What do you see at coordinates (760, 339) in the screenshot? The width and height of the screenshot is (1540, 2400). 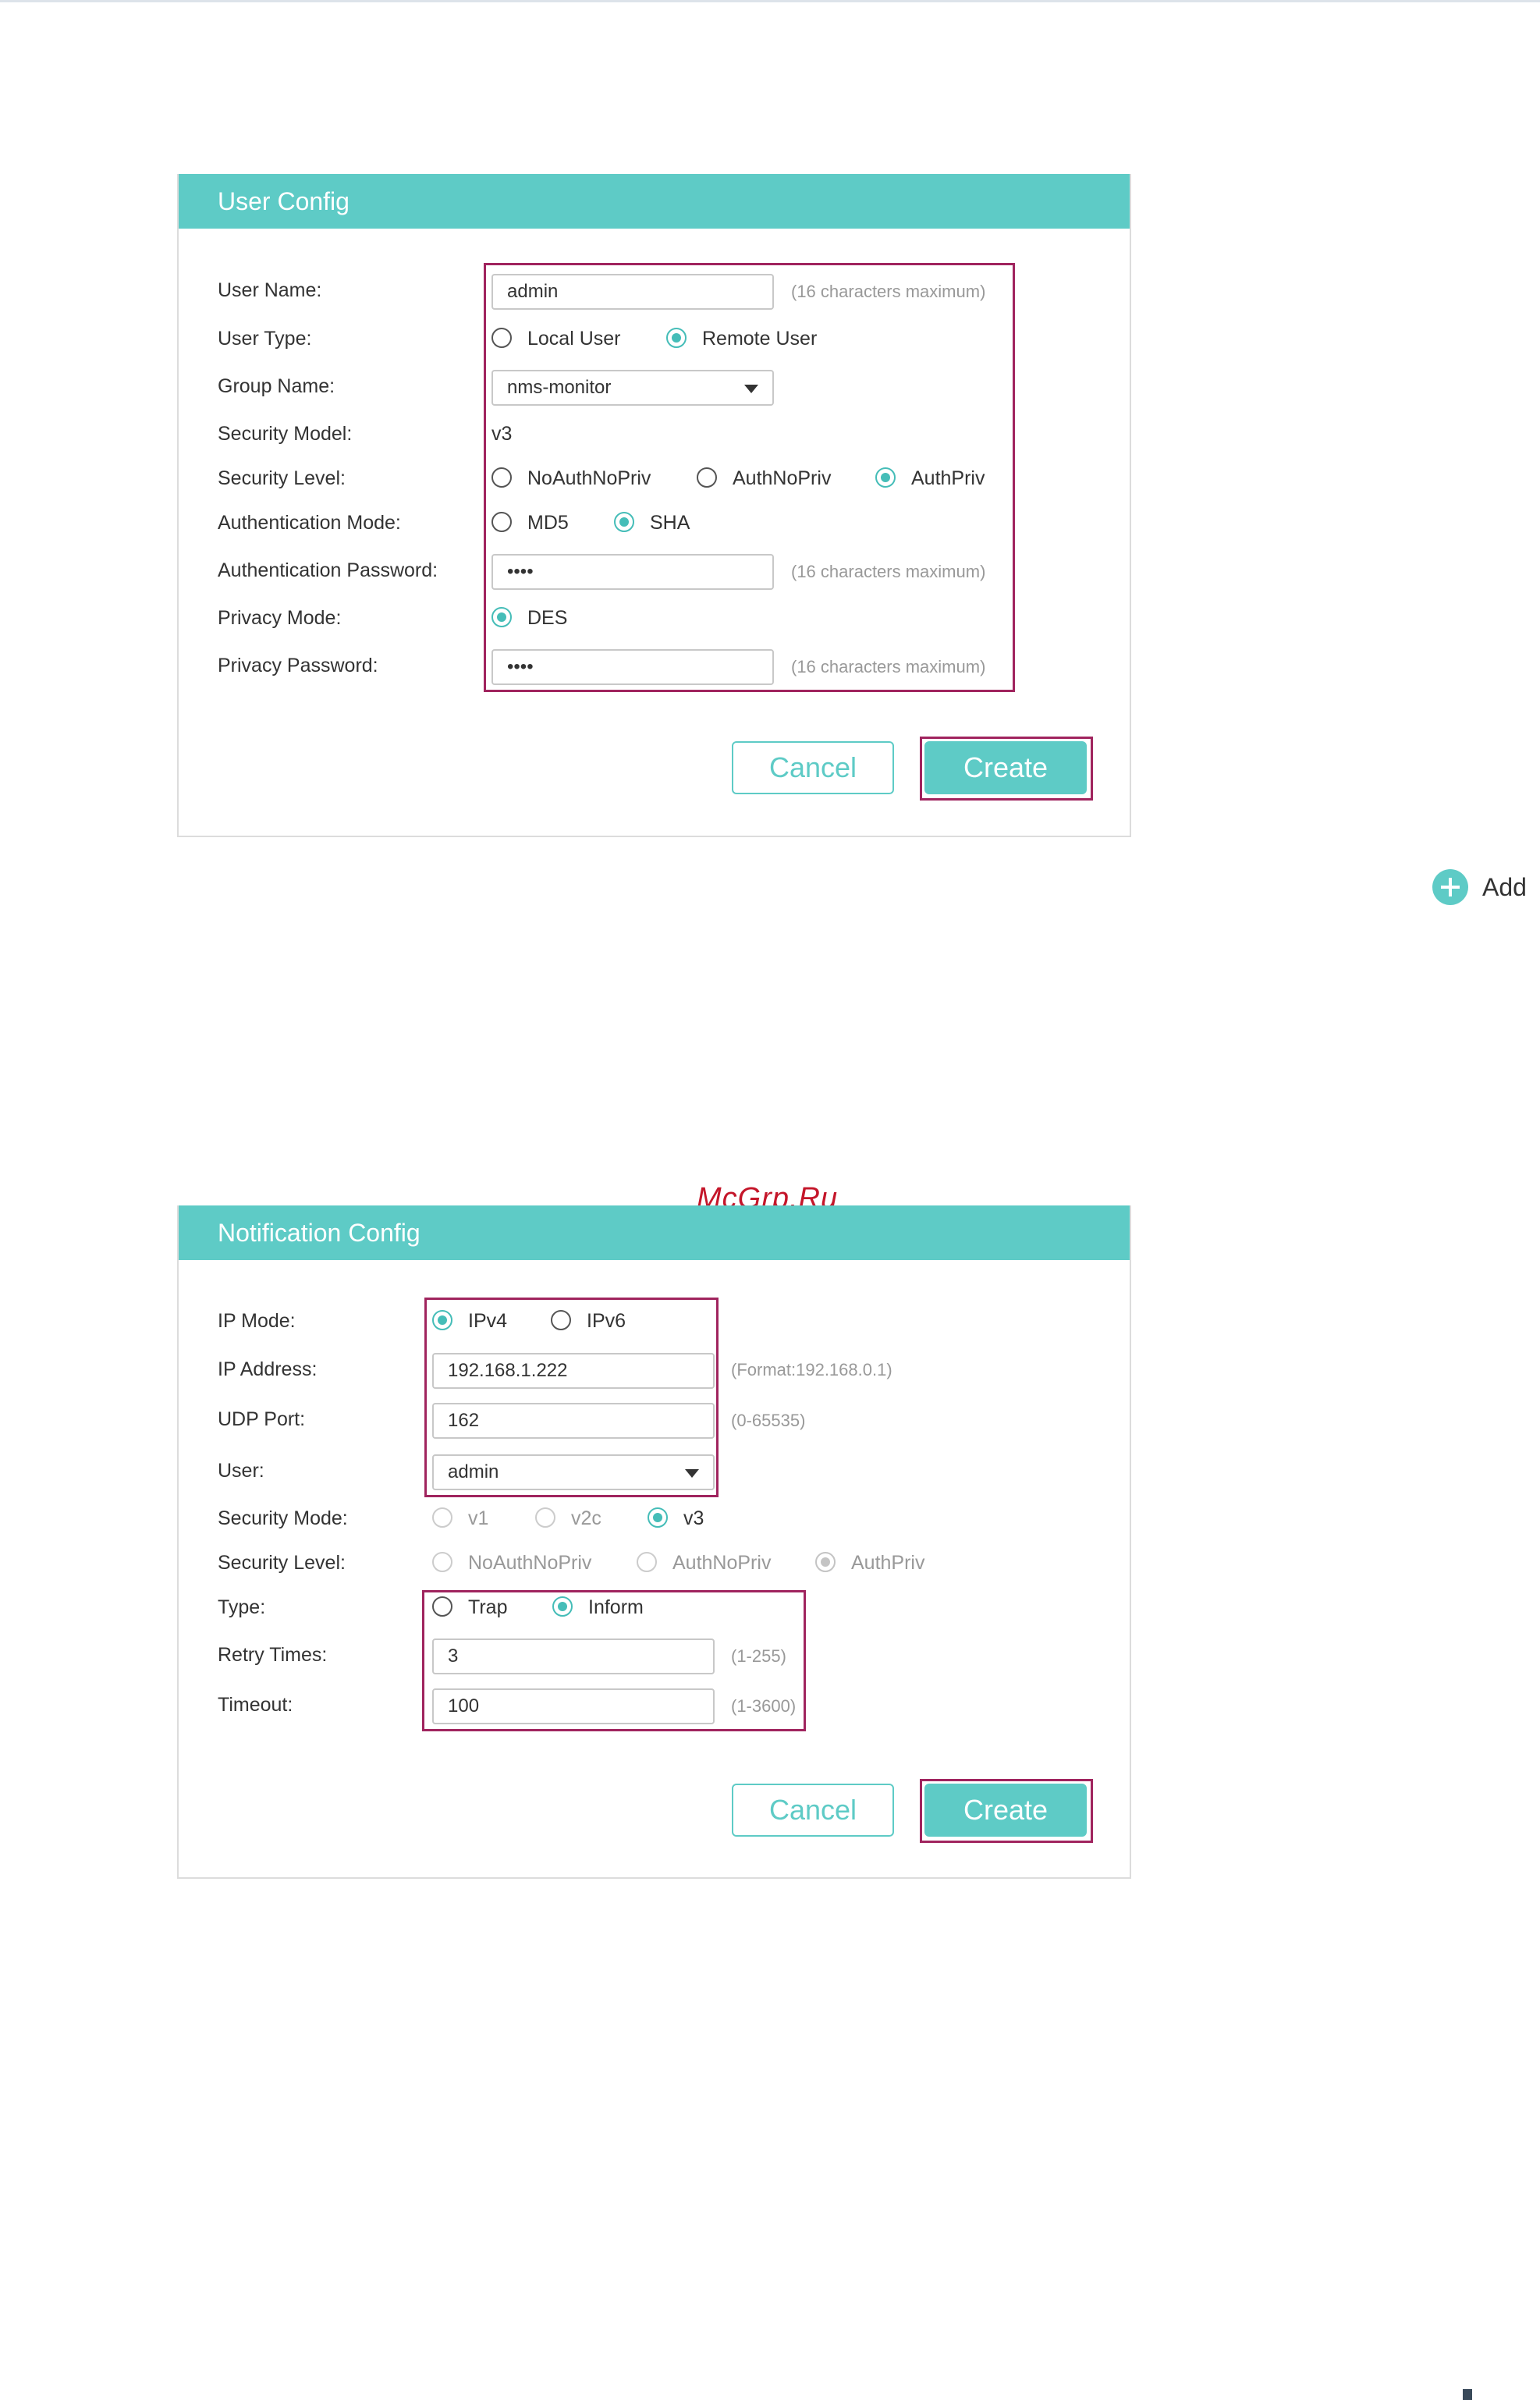 I see `radio-remote-user-label: Remote User` at bounding box center [760, 339].